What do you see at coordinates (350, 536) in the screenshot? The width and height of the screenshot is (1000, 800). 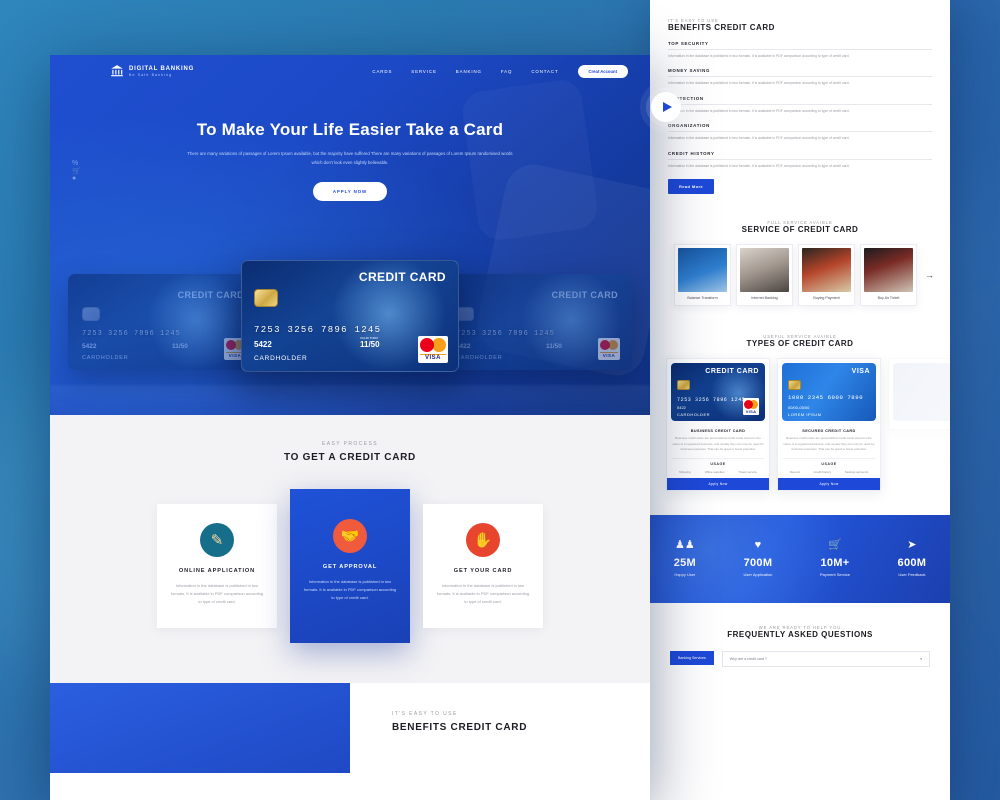 I see `handshake-icon: 🤝` at bounding box center [350, 536].